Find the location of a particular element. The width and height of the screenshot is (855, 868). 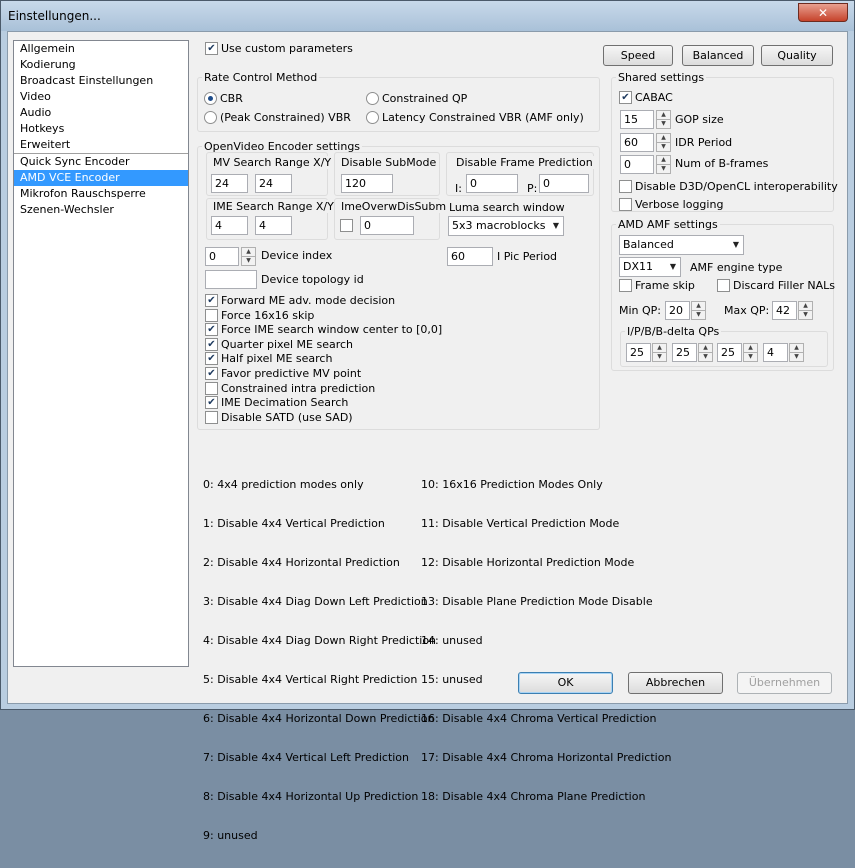

cabac-checkbox: ✔ is located at coordinates (625, 97).